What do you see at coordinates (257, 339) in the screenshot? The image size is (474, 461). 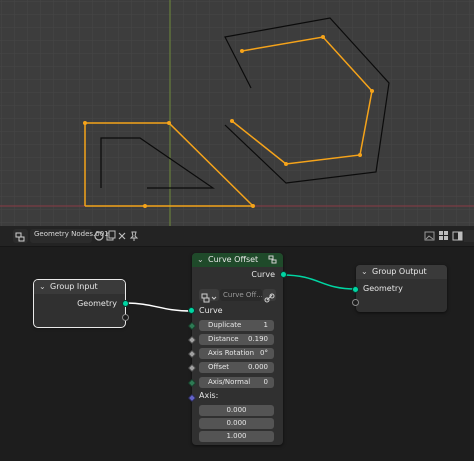 I see `distance-value: 0.190` at bounding box center [257, 339].